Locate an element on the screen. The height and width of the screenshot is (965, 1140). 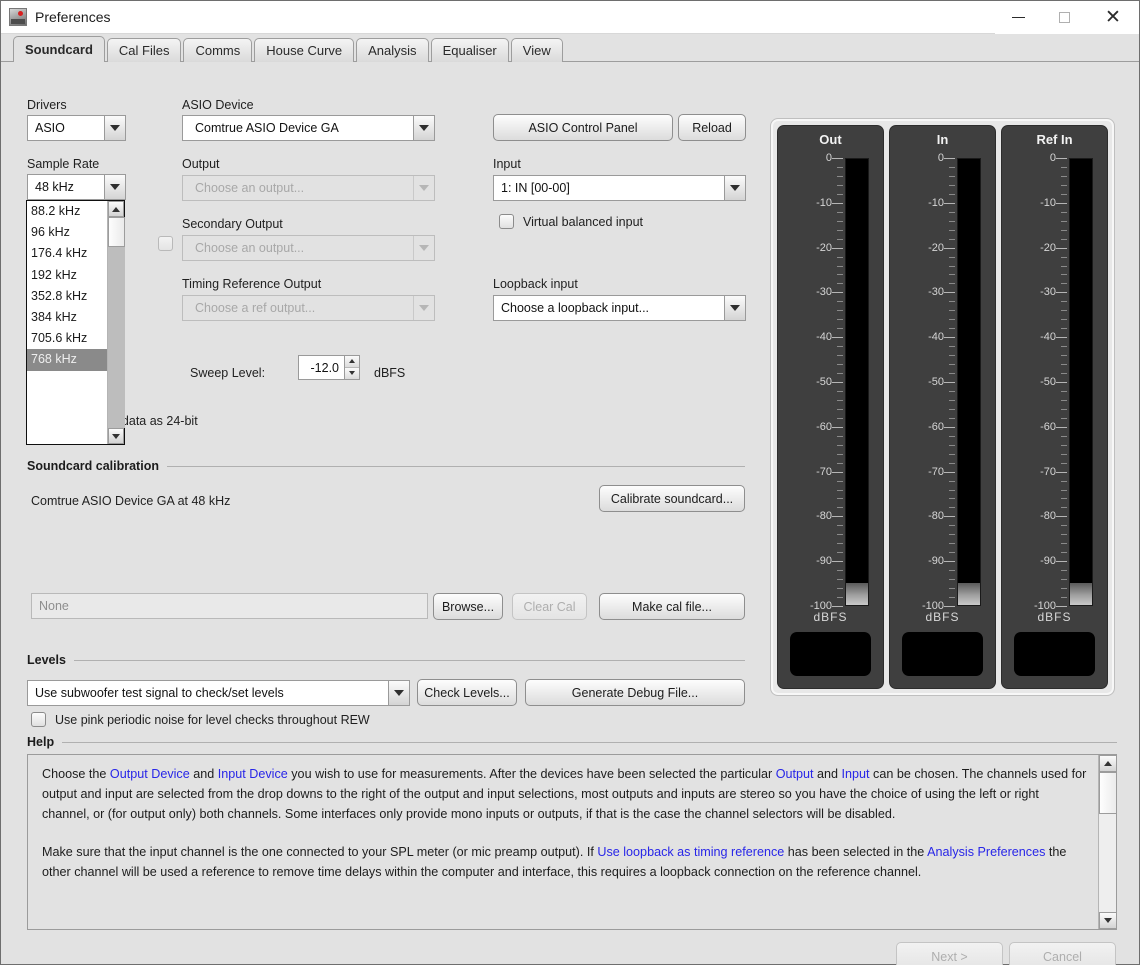
chevron-down-icon is located at coordinates (398, 693).